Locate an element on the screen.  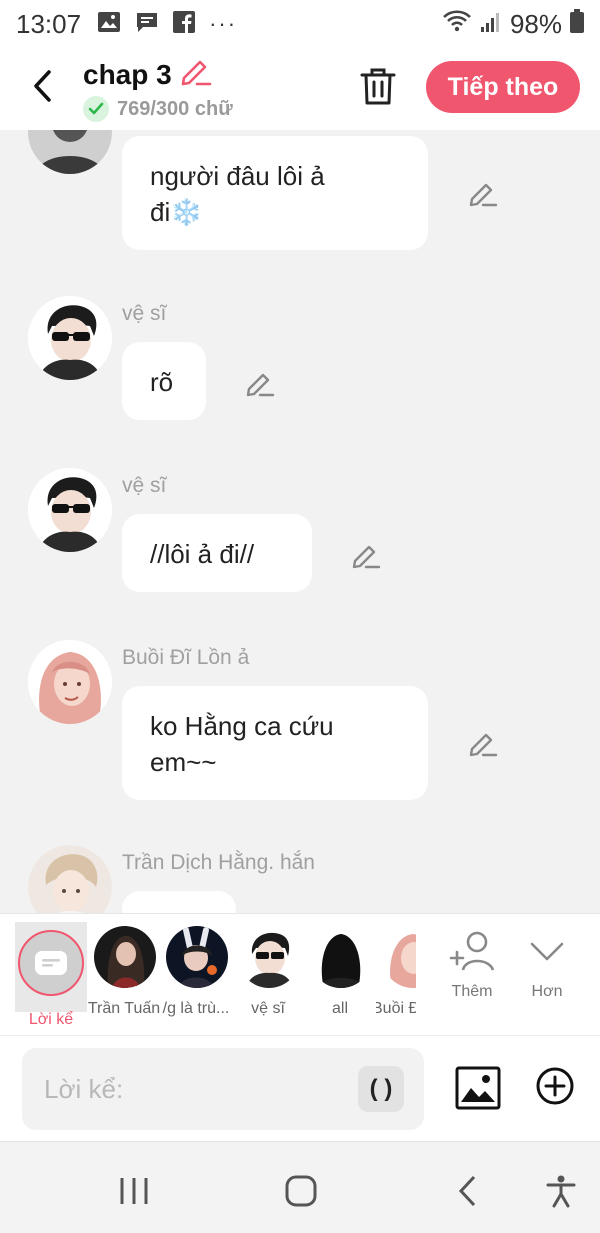
add-label: Thêm is located at coordinates (472, 991).